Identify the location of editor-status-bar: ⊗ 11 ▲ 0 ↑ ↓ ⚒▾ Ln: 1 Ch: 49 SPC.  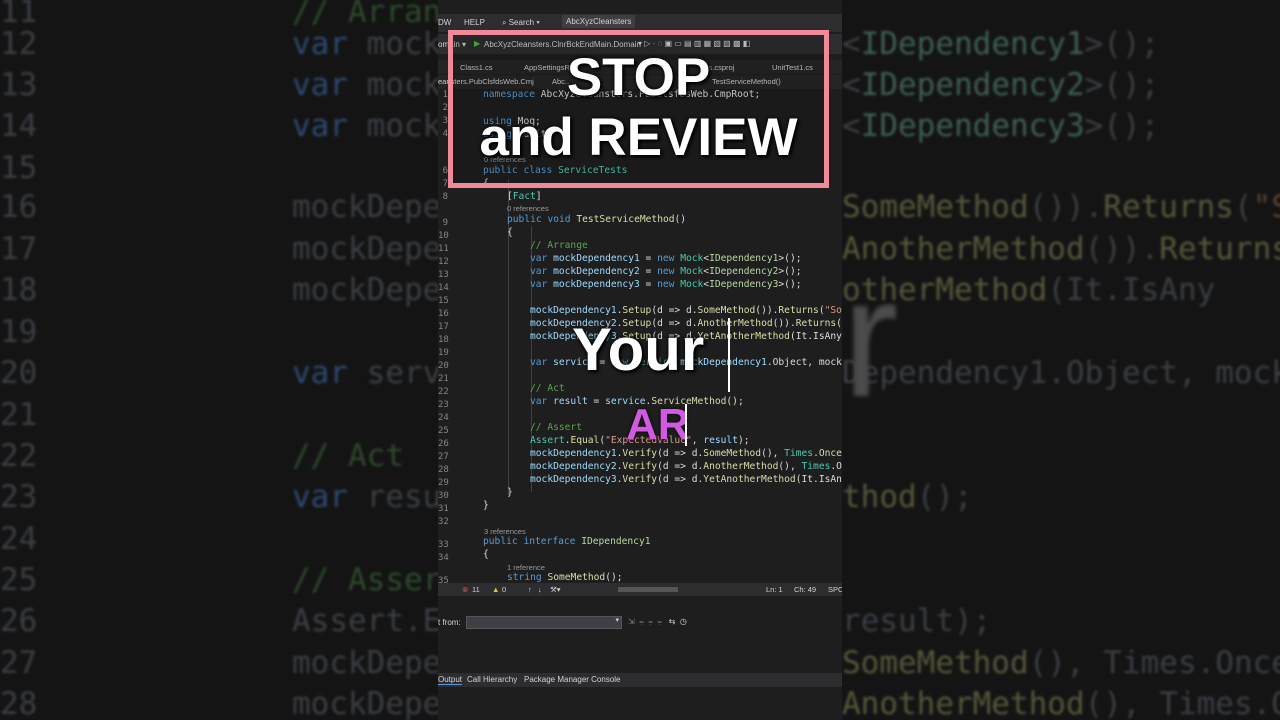
(640, 589).